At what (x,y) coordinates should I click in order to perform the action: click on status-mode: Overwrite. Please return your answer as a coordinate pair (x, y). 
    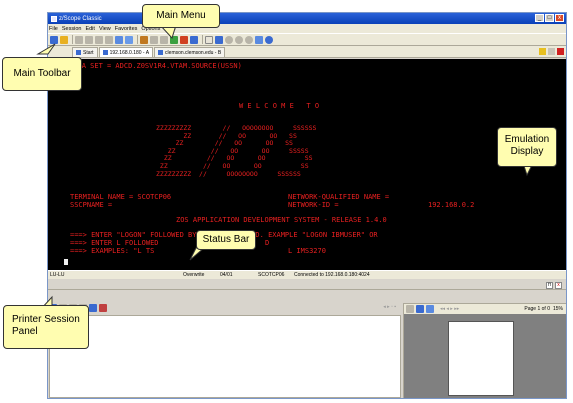
    Looking at the image, I should click on (194, 275).